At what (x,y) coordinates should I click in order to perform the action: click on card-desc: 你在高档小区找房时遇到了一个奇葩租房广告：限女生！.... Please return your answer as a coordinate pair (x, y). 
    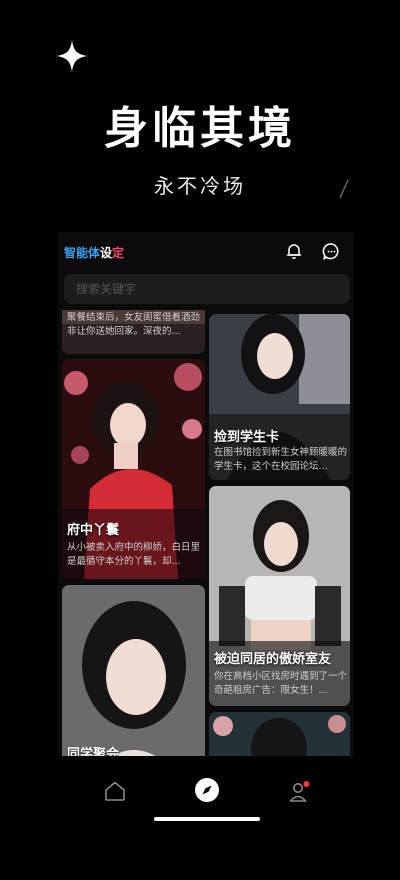
    Looking at the image, I should click on (281, 683).